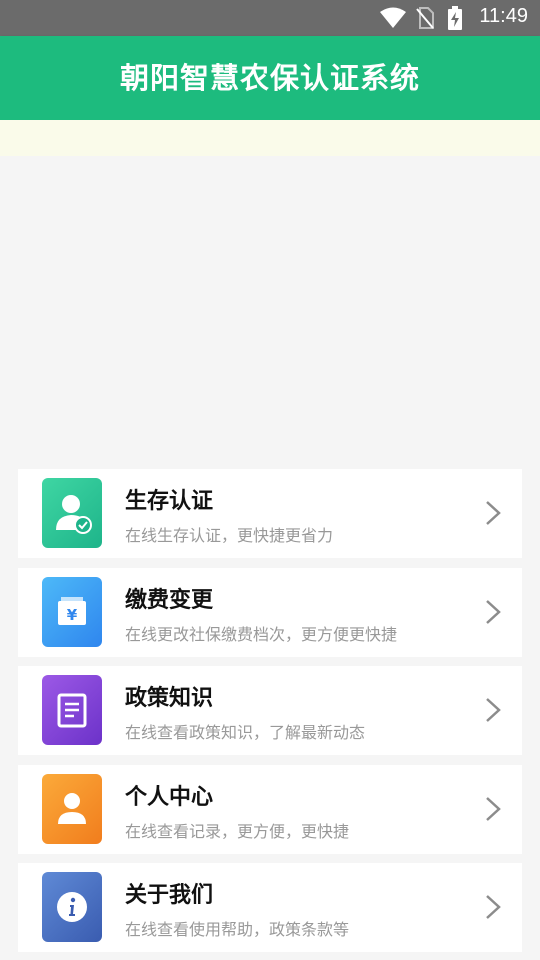  I want to click on person-icon, so click(72, 808).